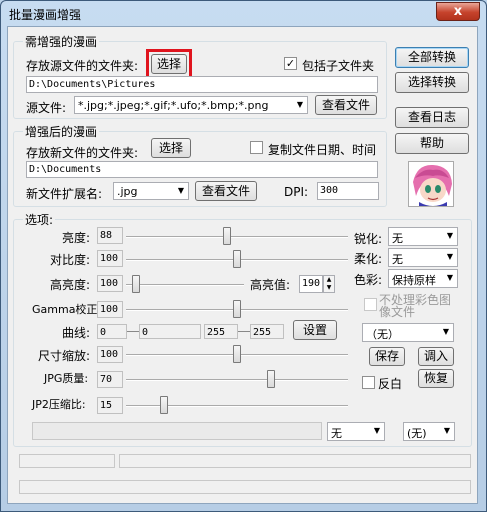 The image size is (487, 512). I want to click on bottom-combo-1-value: 无, so click(336, 433).